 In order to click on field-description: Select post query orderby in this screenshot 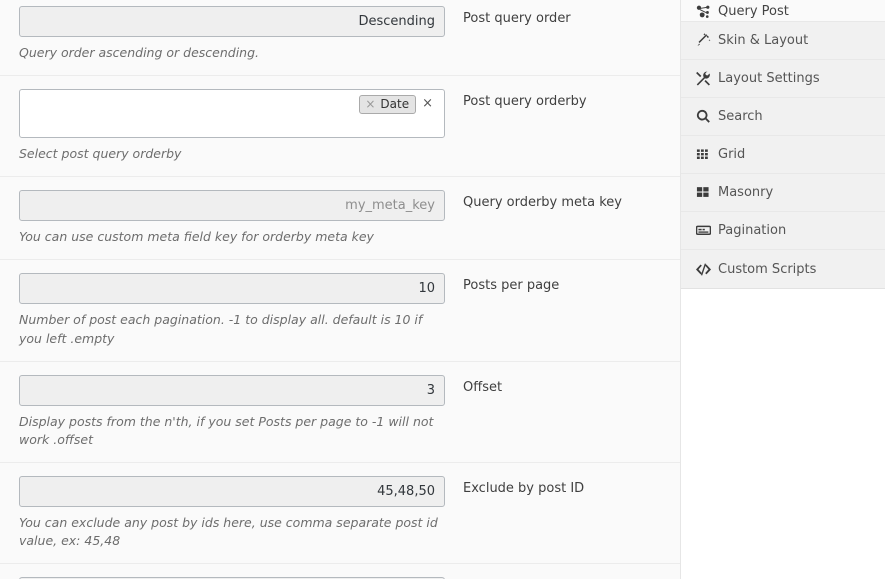, I will do `click(100, 154)`.